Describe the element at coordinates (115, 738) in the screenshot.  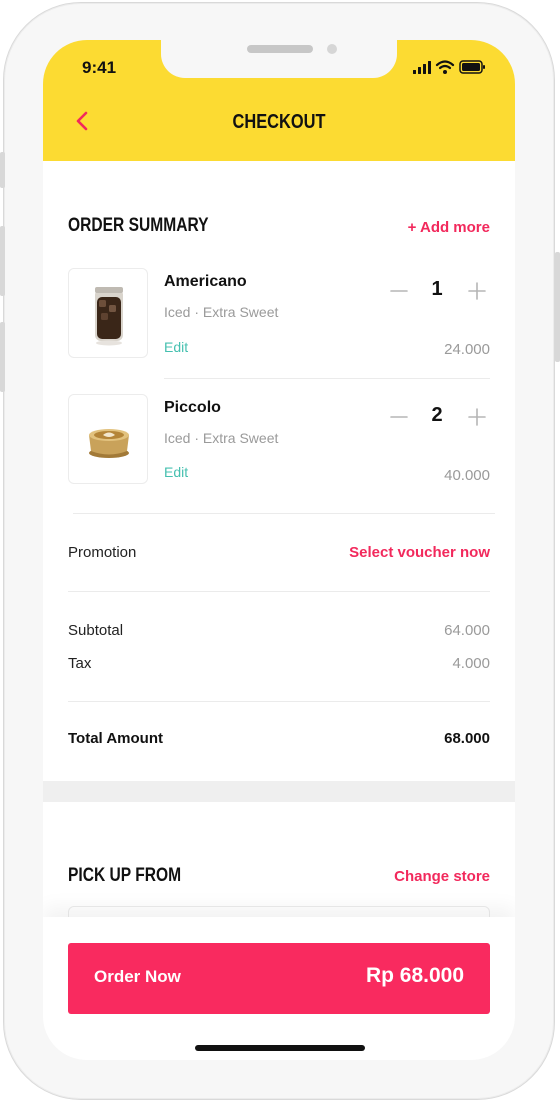
I see `total-amount-label: Total Amount` at that location.